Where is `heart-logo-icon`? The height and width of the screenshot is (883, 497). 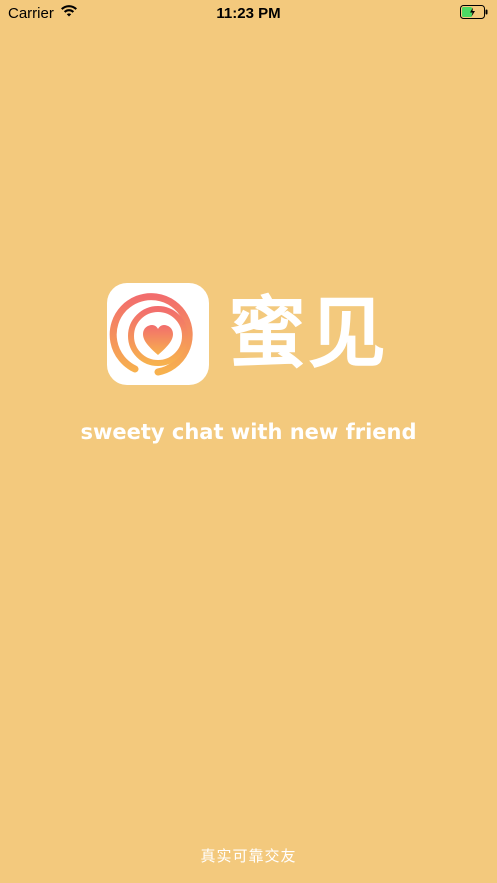
heart-logo-icon is located at coordinates (151, 334).